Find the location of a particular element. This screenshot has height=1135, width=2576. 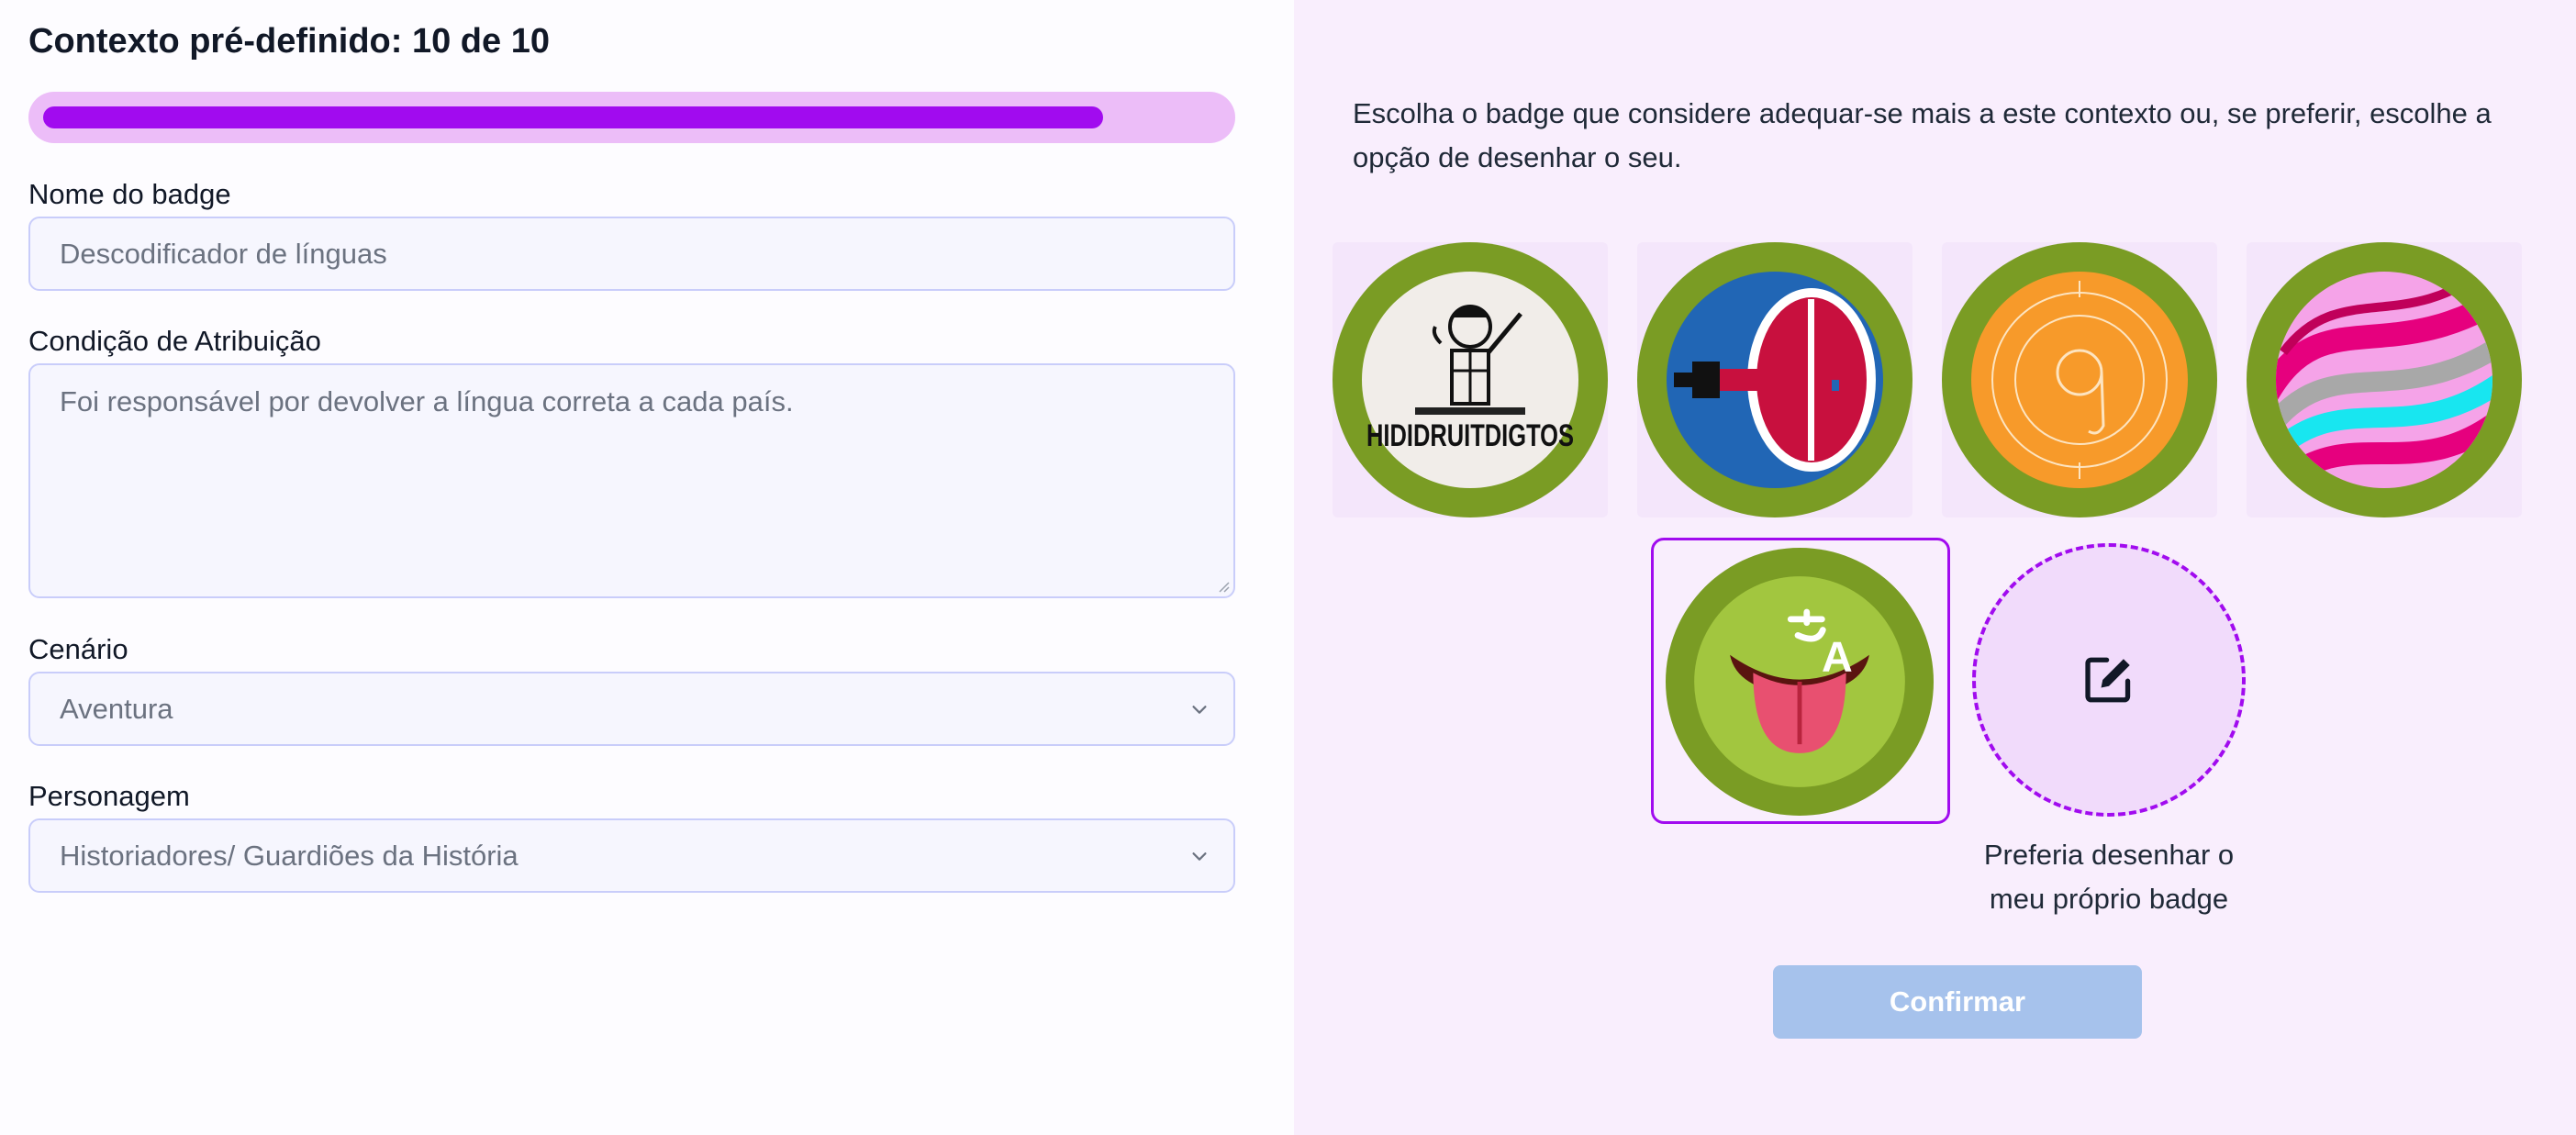

translate-tongue-icon: A is located at coordinates (1800, 682).